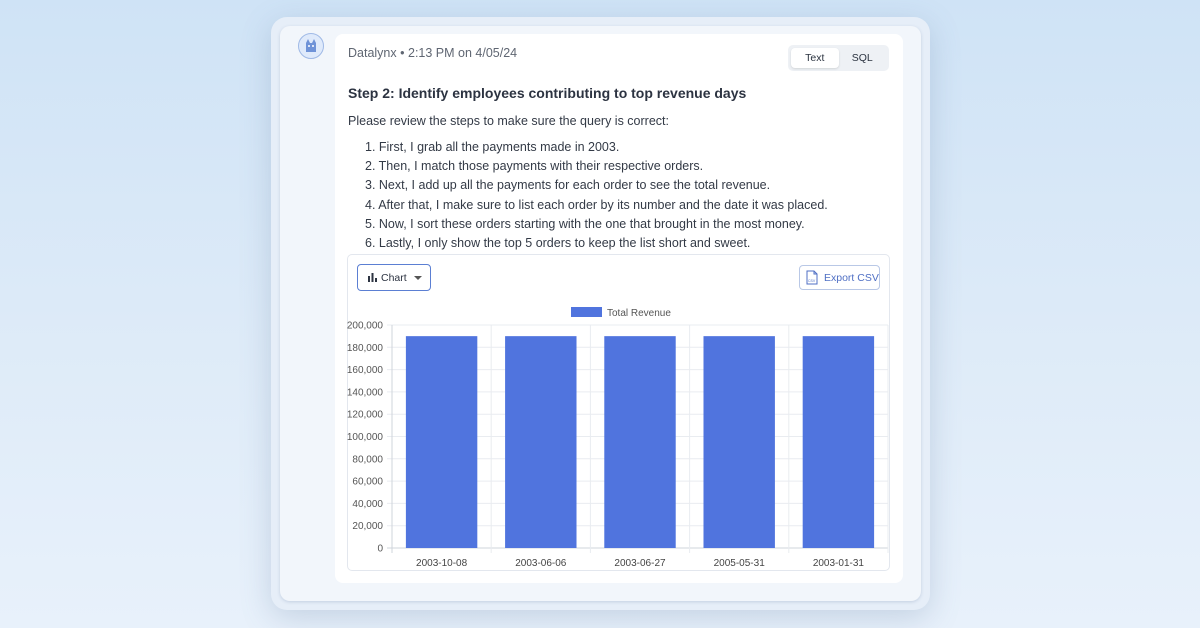  What do you see at coordinates (639, 313) in the screenshot?
I see `legend-label: Total Revenue` at bounding box center [639, 313].